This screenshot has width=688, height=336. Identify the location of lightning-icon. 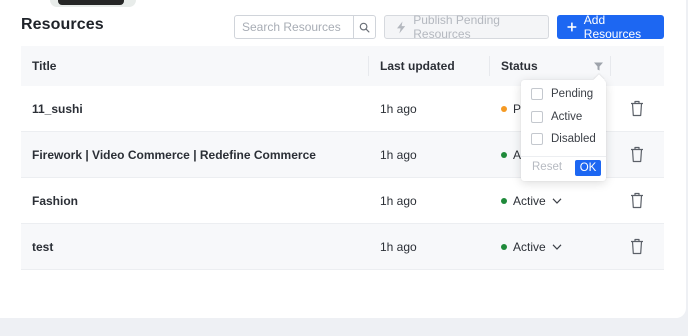
(401, 27).